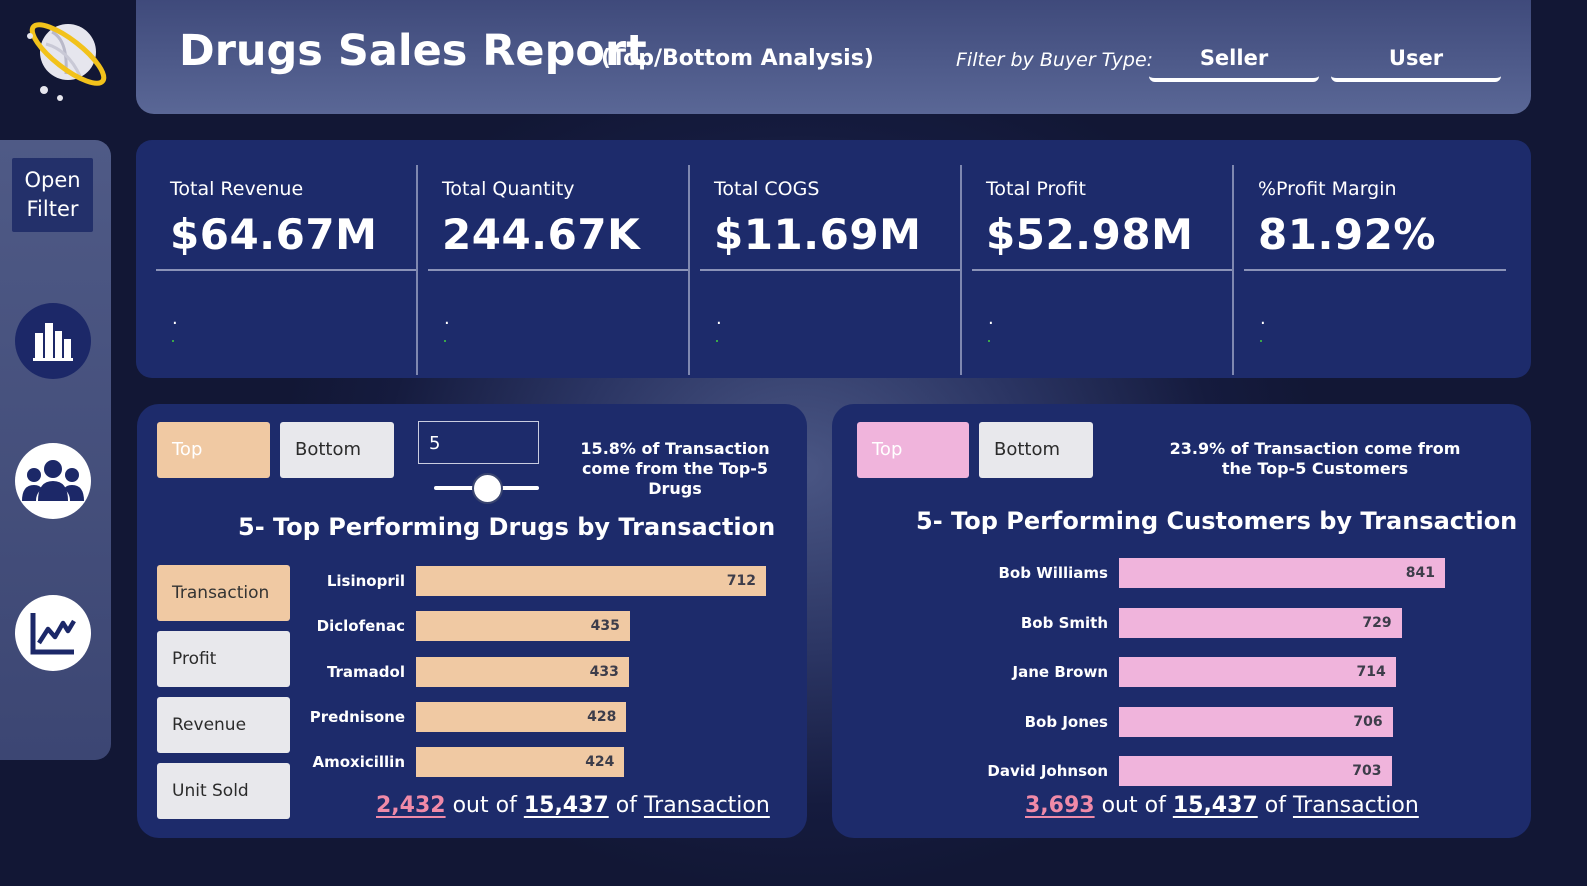 The width and height of the screenshot is (1587, 886). What do you see at coordinates (591, 581) in the screenshot?
I see `bar: 712` at bounding box center [591, 581].